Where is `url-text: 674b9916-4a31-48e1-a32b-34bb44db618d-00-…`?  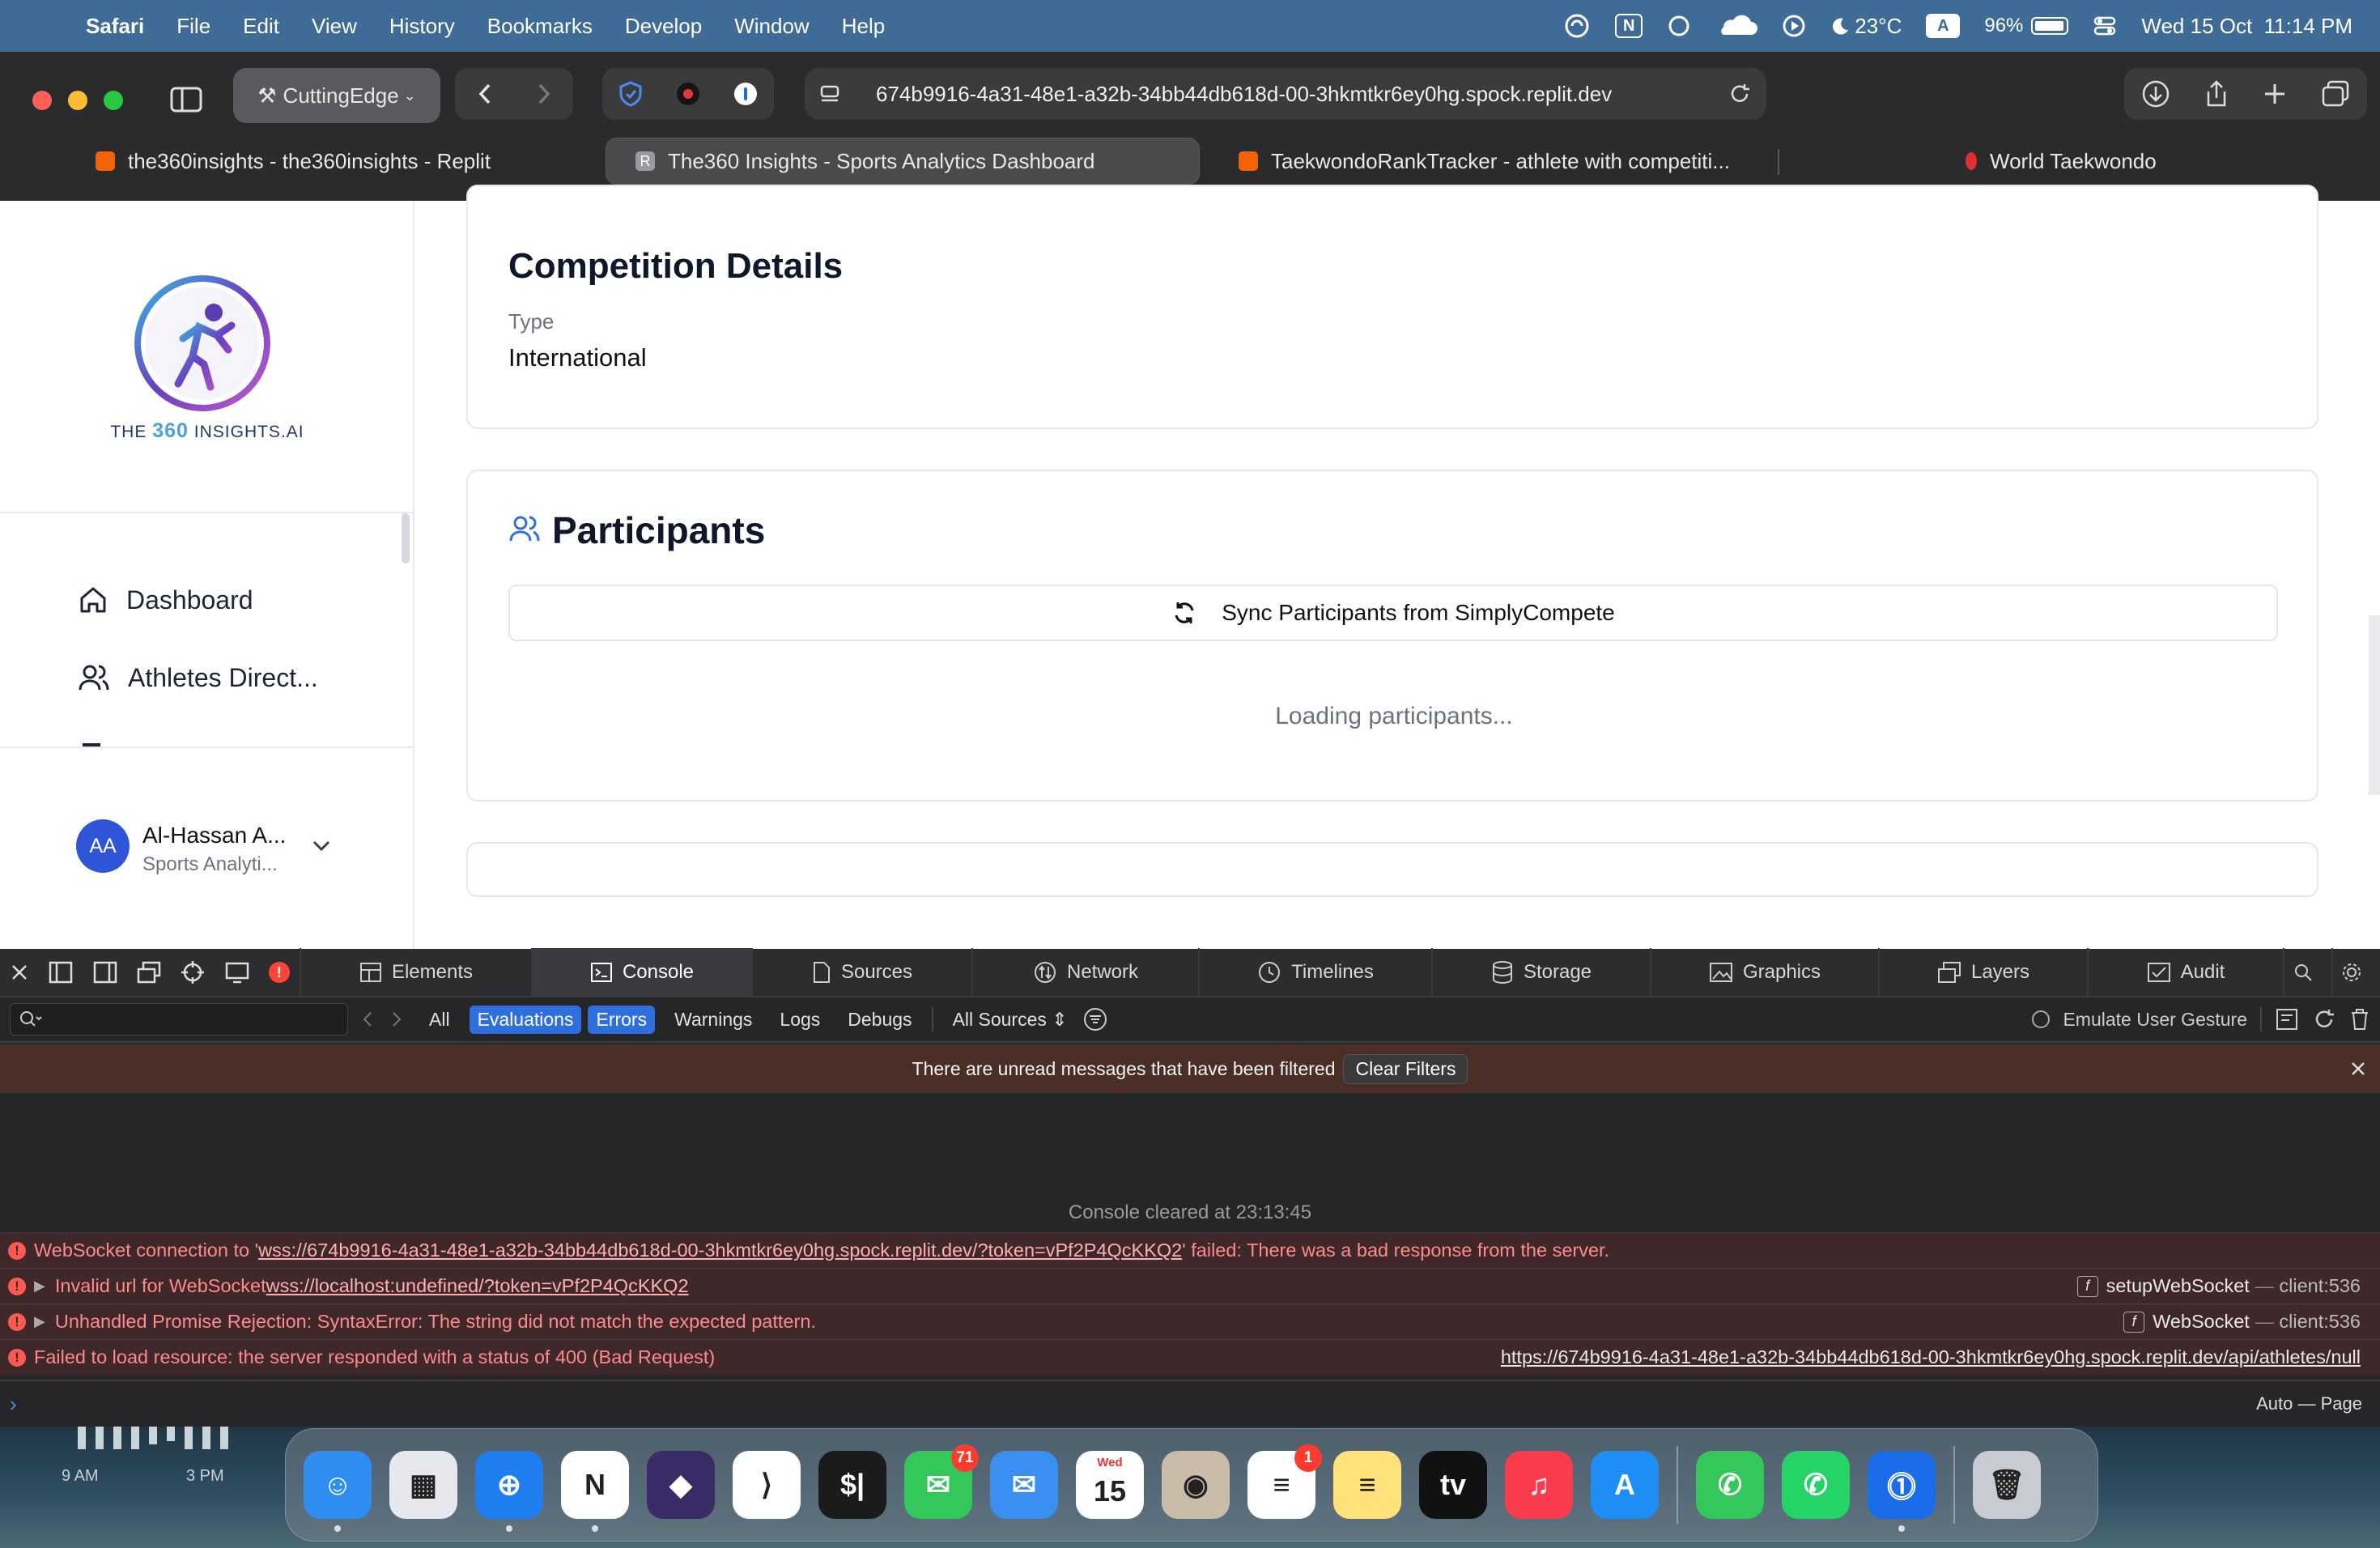 url-text: 674b9916-4a31-48e1-a32b-34bb44db618d-00-… is located at coordinates (1244, 95).